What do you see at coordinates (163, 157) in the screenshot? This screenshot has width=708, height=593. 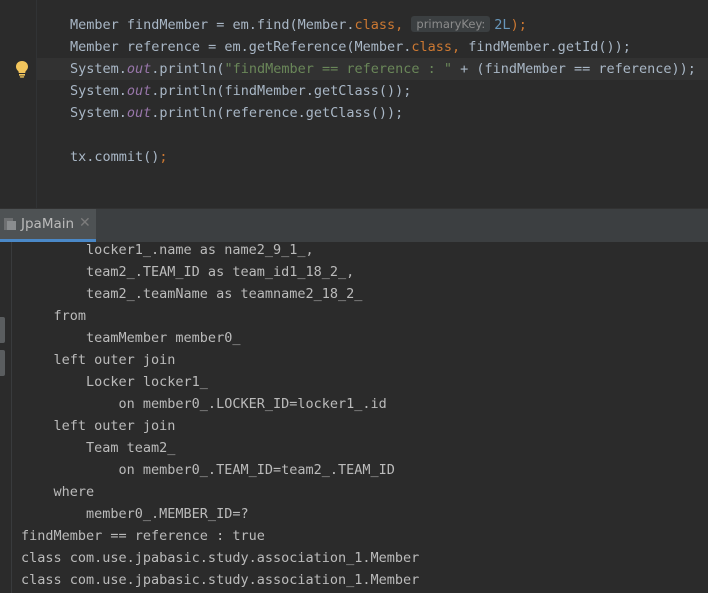 I see `code-token: ;` at bounding box center [163, 157].